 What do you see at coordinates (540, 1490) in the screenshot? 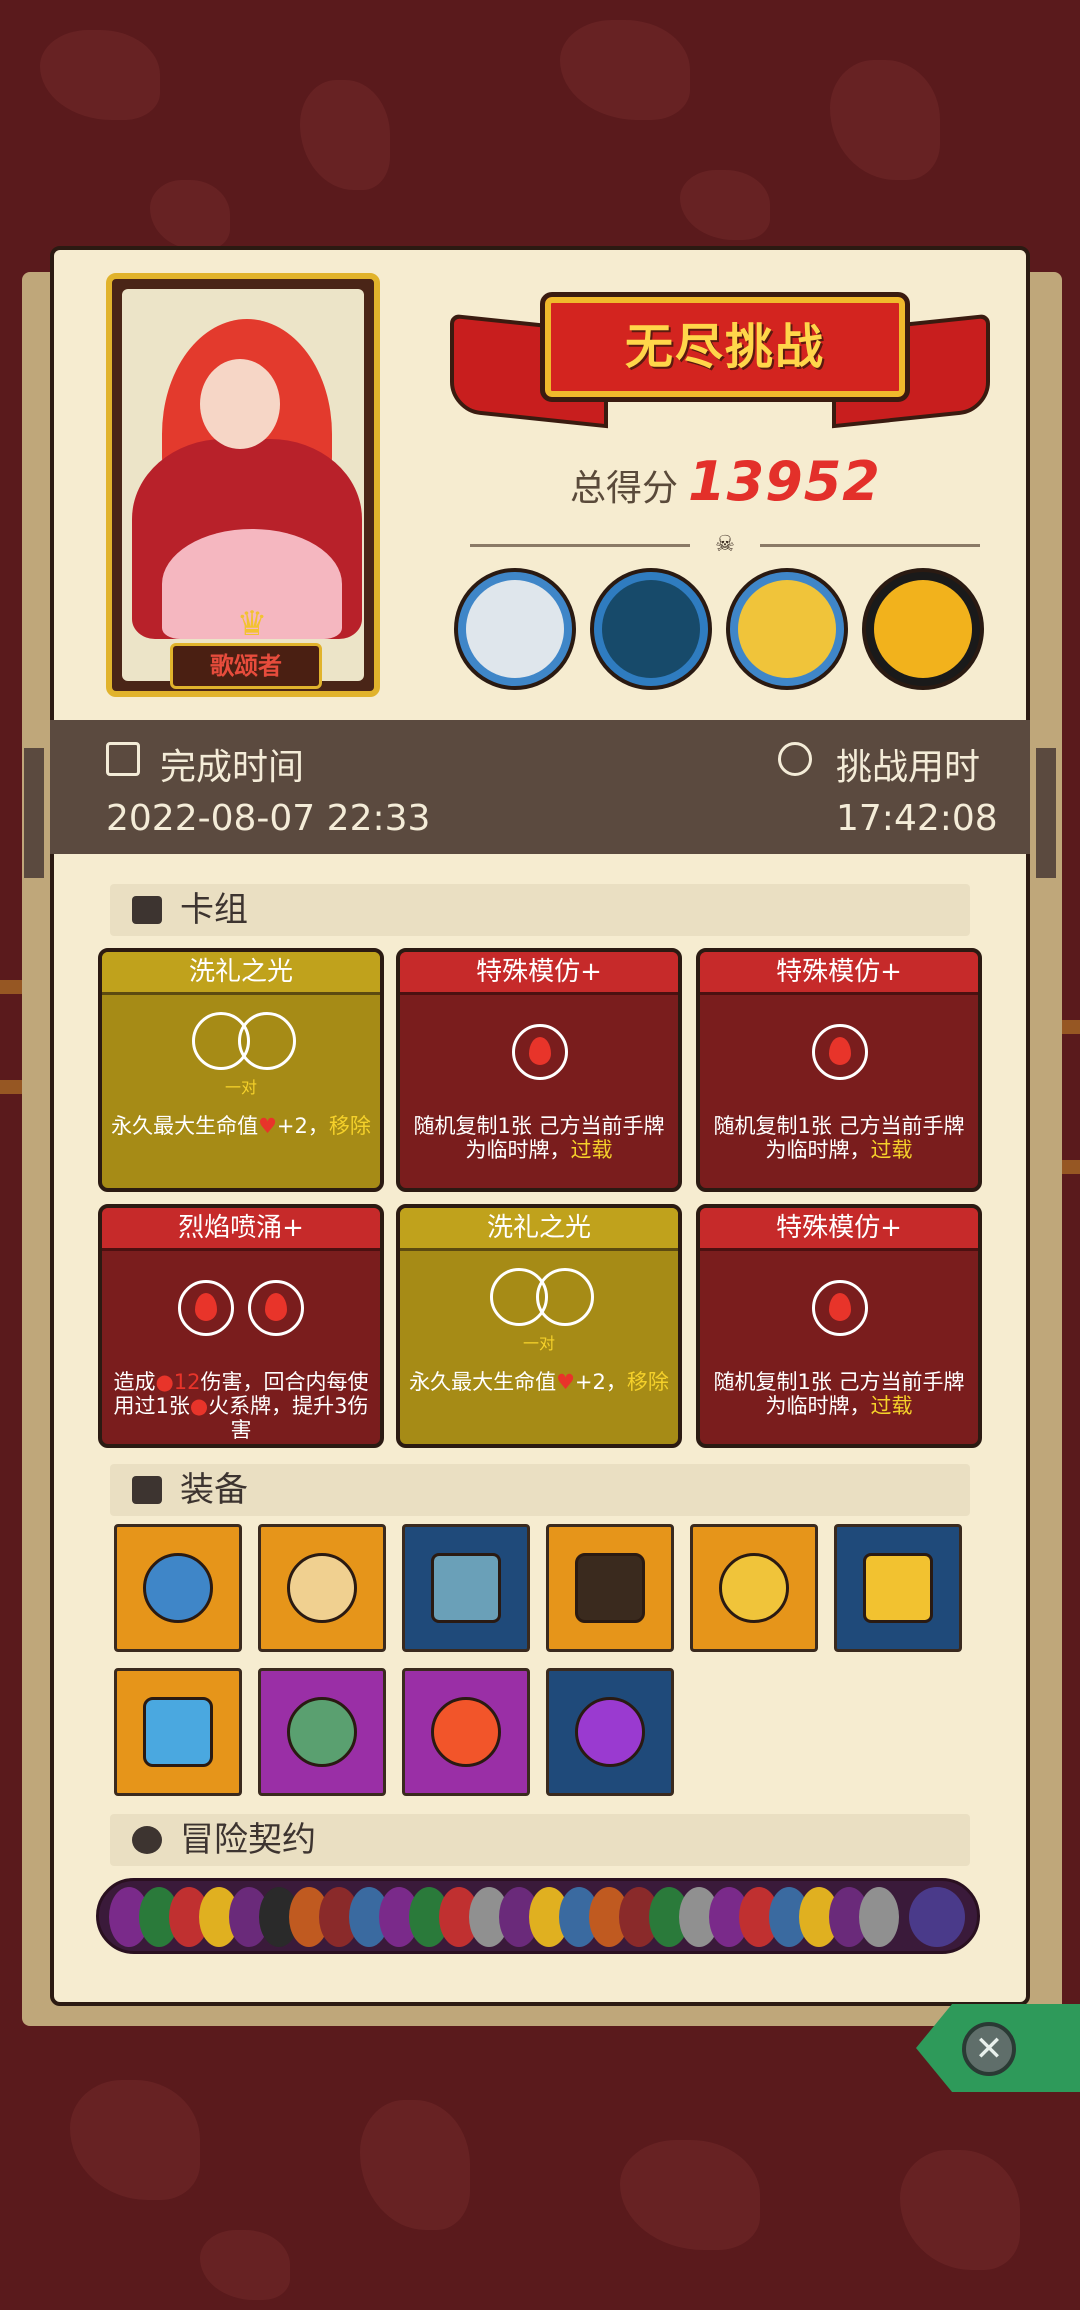
I see `section-equipment: 装备` at bounding box center [540, 1490].